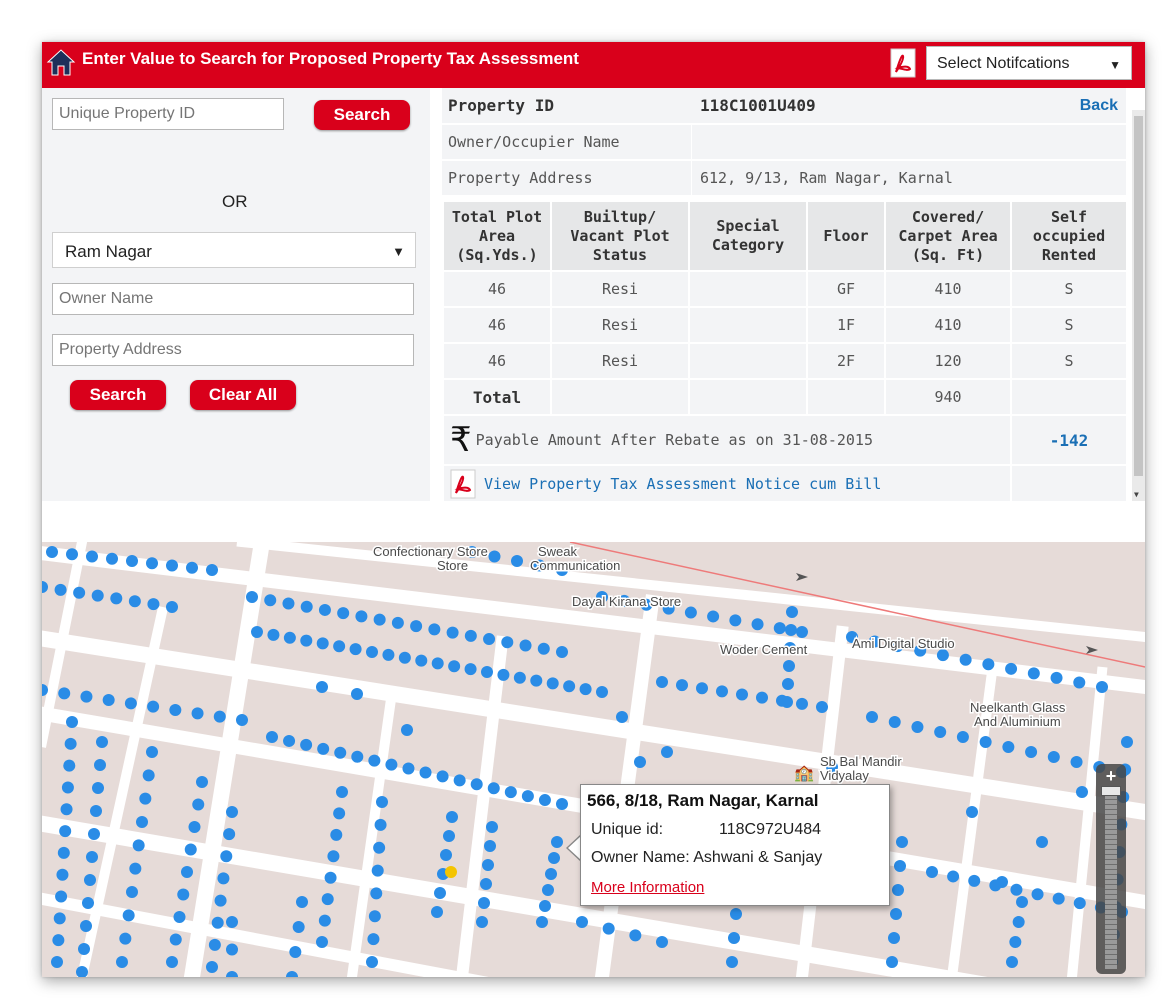 The image size is (1170, 1004). I want to click on popup-unique-id-value: 118C972U484, so click(770, 829).